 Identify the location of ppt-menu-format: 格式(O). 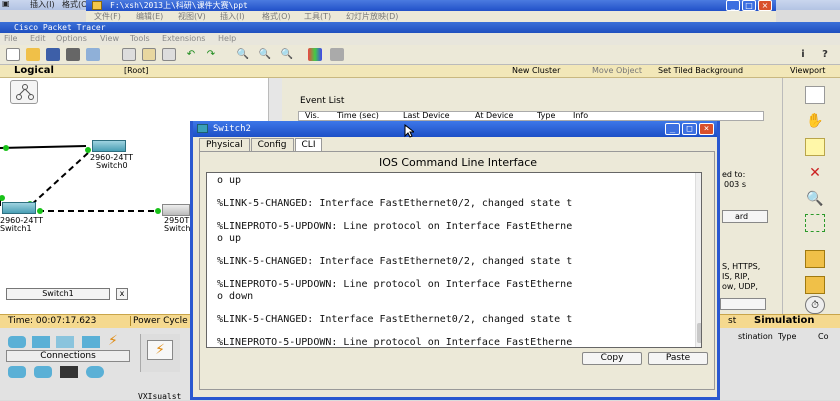
(276, 16).